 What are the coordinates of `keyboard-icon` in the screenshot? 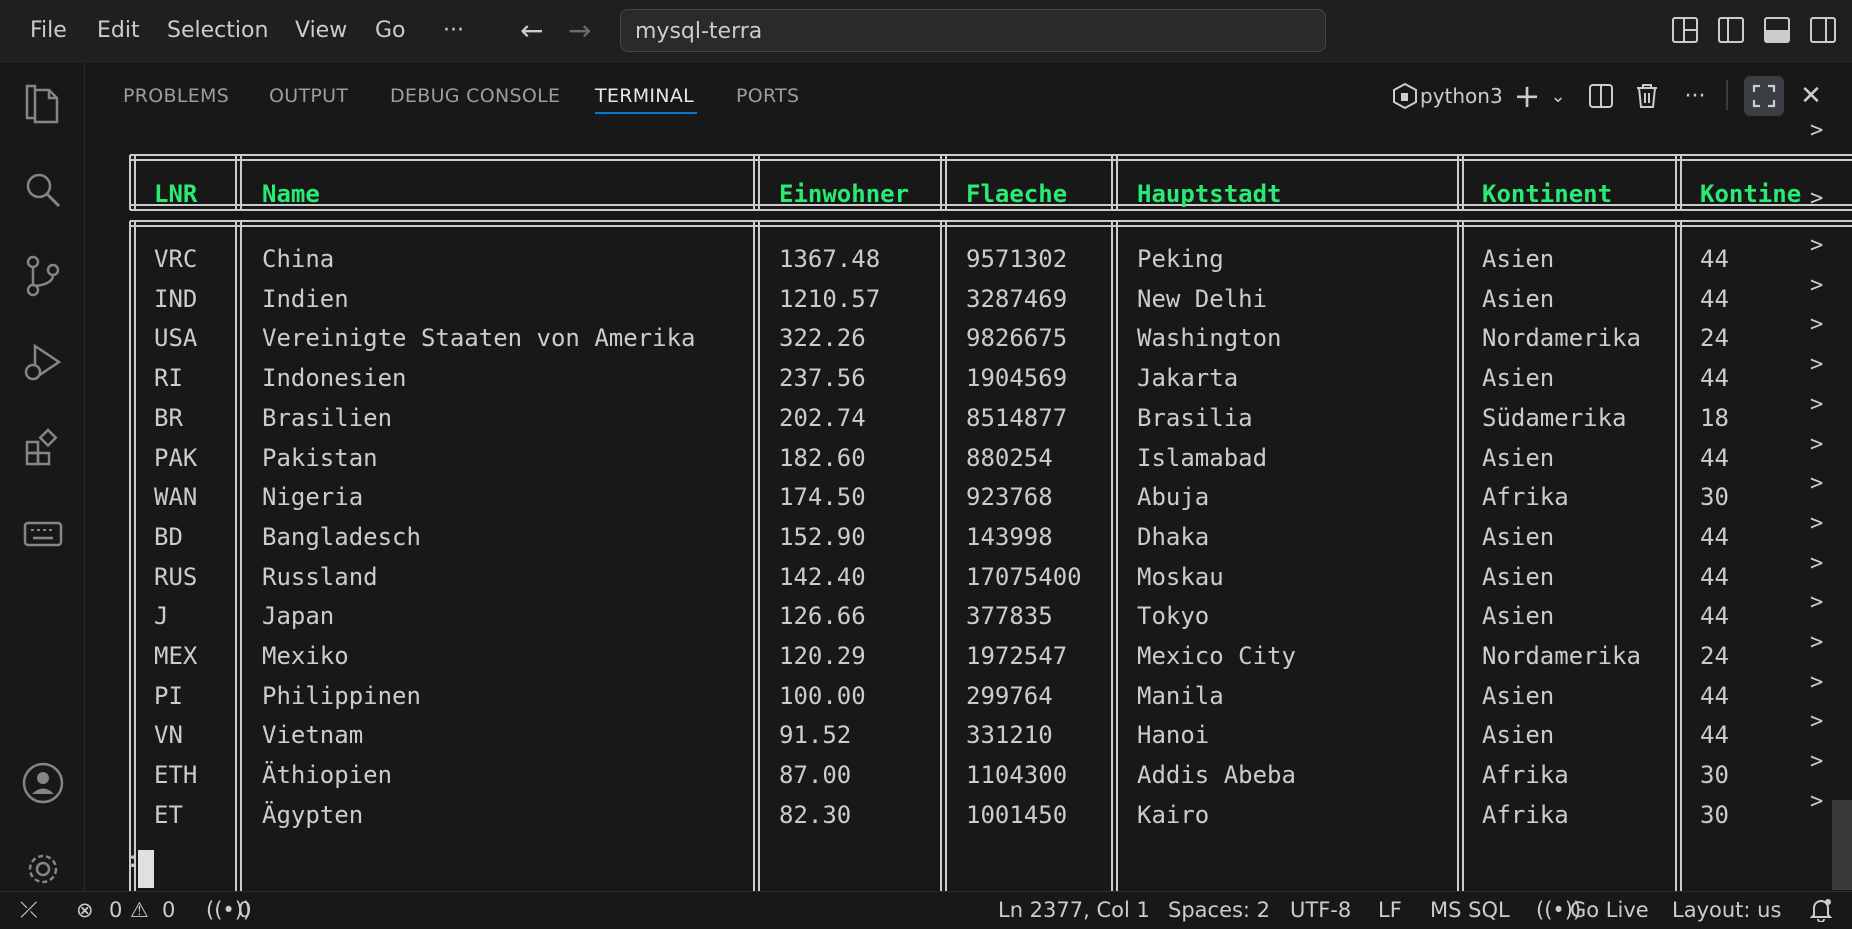 It's located at (43, 534).